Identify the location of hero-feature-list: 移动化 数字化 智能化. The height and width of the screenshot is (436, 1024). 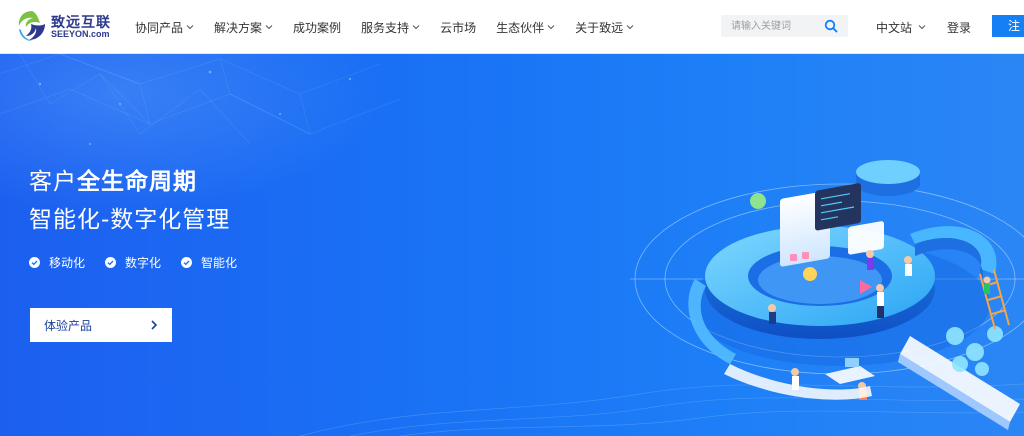
(143, 262).